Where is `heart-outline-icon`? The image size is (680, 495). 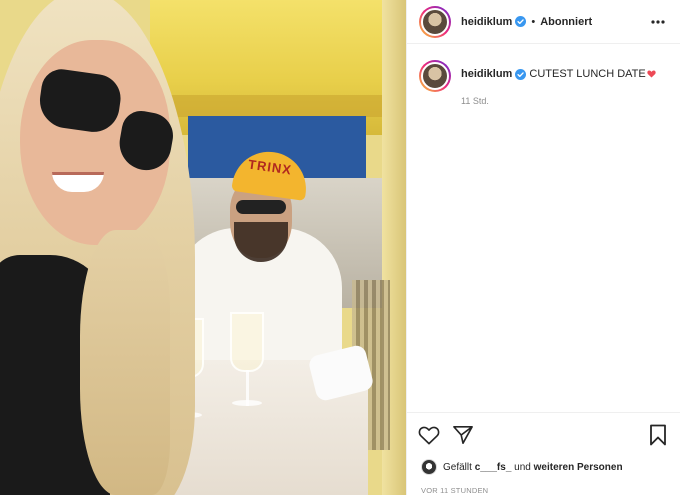
heart-outline-icon is located at coordinates (429, 435).